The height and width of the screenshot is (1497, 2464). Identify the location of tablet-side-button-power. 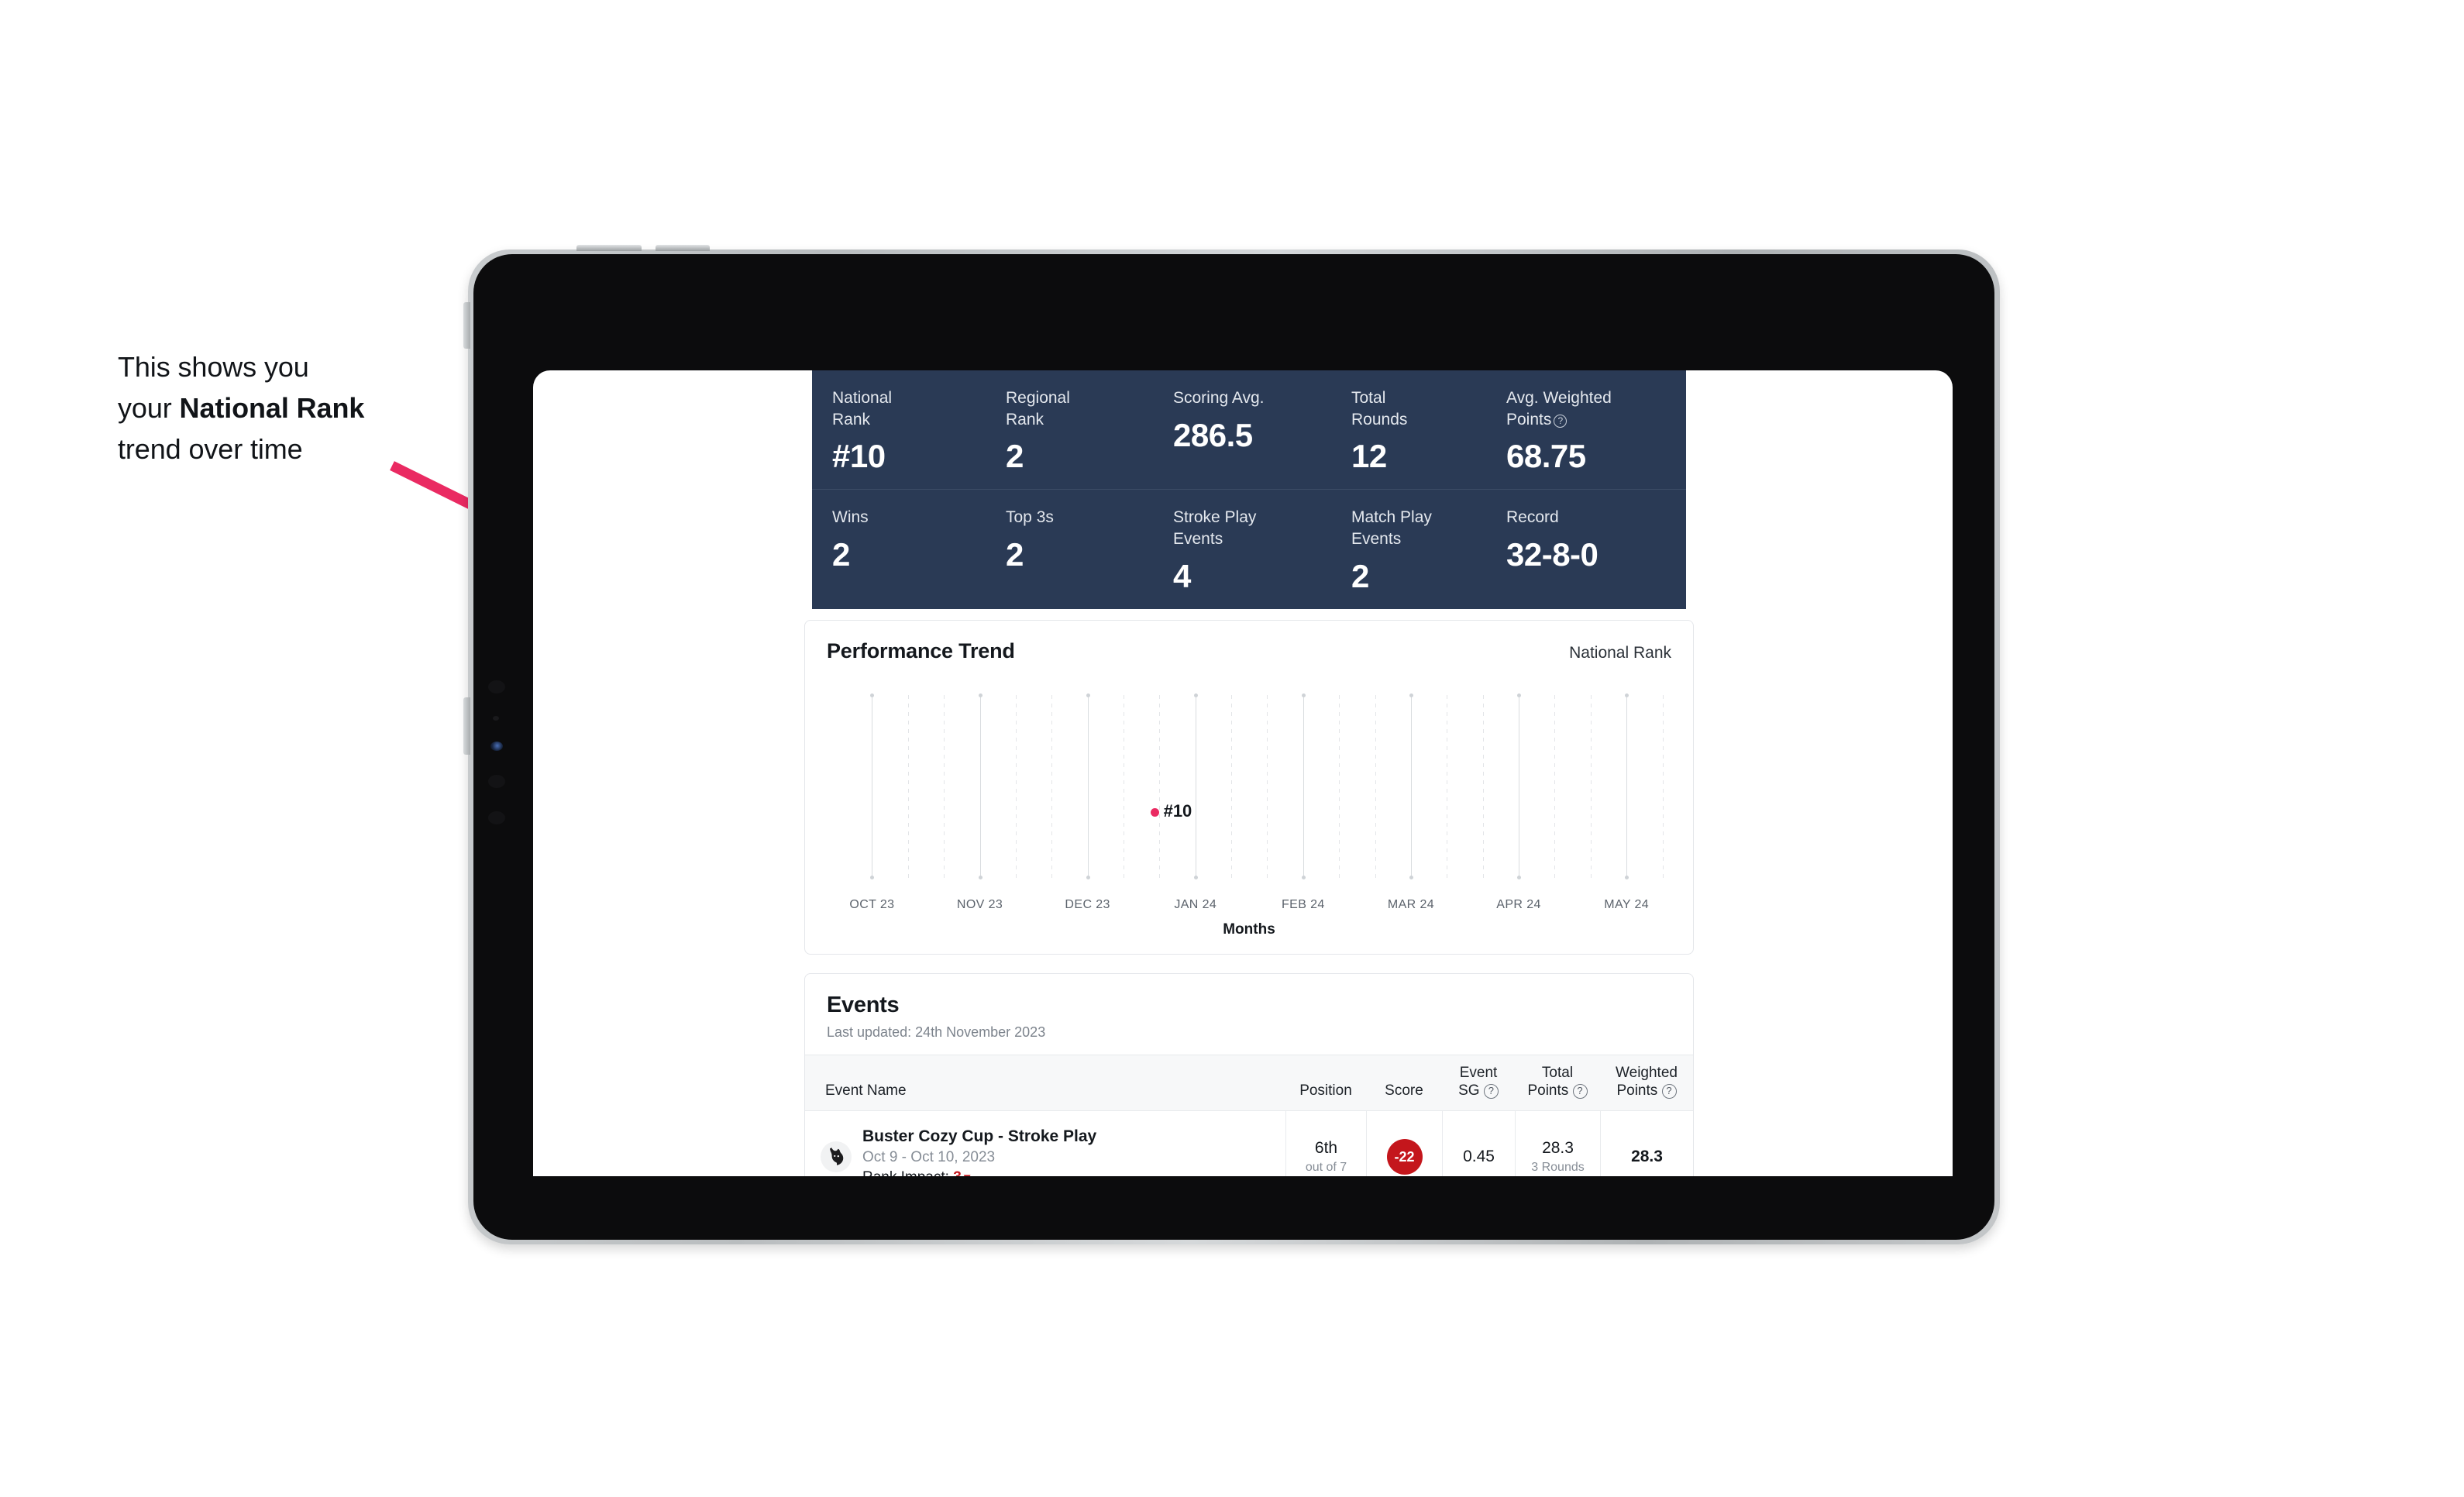
(466, 325).